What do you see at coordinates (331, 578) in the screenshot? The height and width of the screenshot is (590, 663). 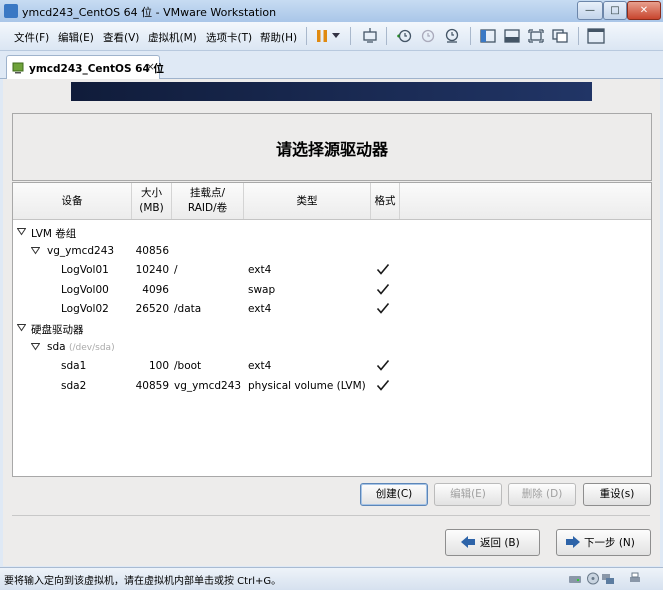 I see `status-bar: 要将输入定向到该虚拟机，请在虚拟机内部单击或按 Ctrl+G。` at bounding box center [331, 578].